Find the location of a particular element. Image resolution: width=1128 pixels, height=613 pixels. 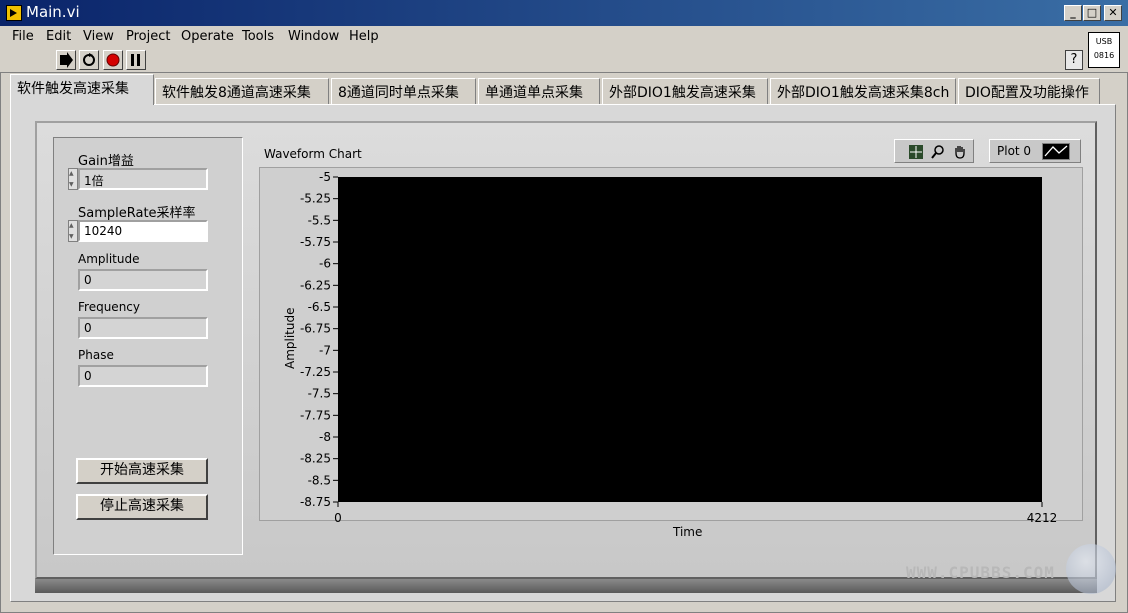

samplerate-input: 10240 is located at coordinates (143, 231).